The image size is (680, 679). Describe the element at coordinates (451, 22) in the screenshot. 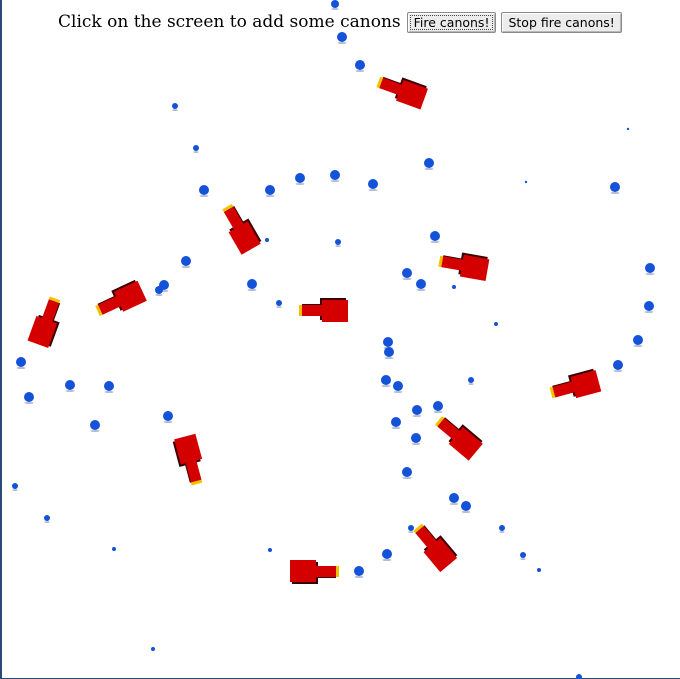

I see `fire-canons-button: Fire canons!` at that location.